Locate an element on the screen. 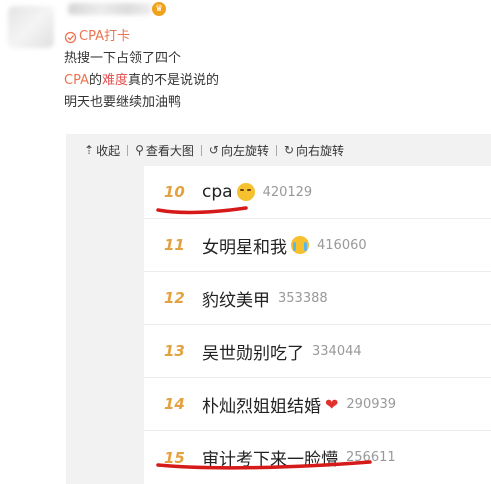 The image size is (491, 484). view-large-button: ⚲ 查看大图 is located at coordinates (164, 150).